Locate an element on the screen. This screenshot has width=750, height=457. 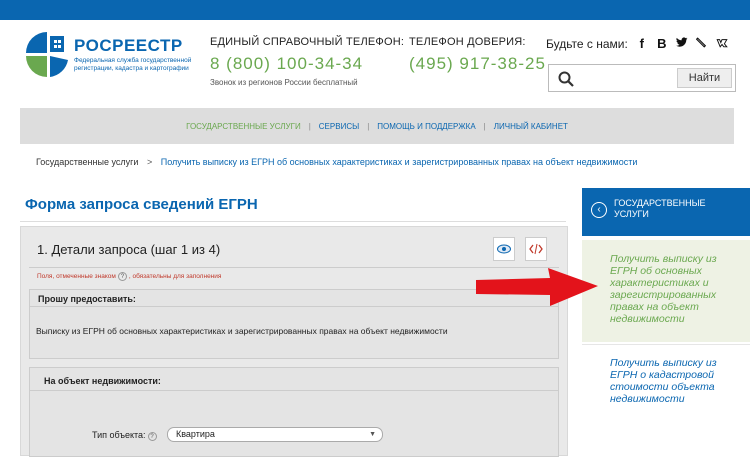
nav-item-help: ПОМОЩЬ И ПОДДЕРЖКА is located at coordinates (426, 126).